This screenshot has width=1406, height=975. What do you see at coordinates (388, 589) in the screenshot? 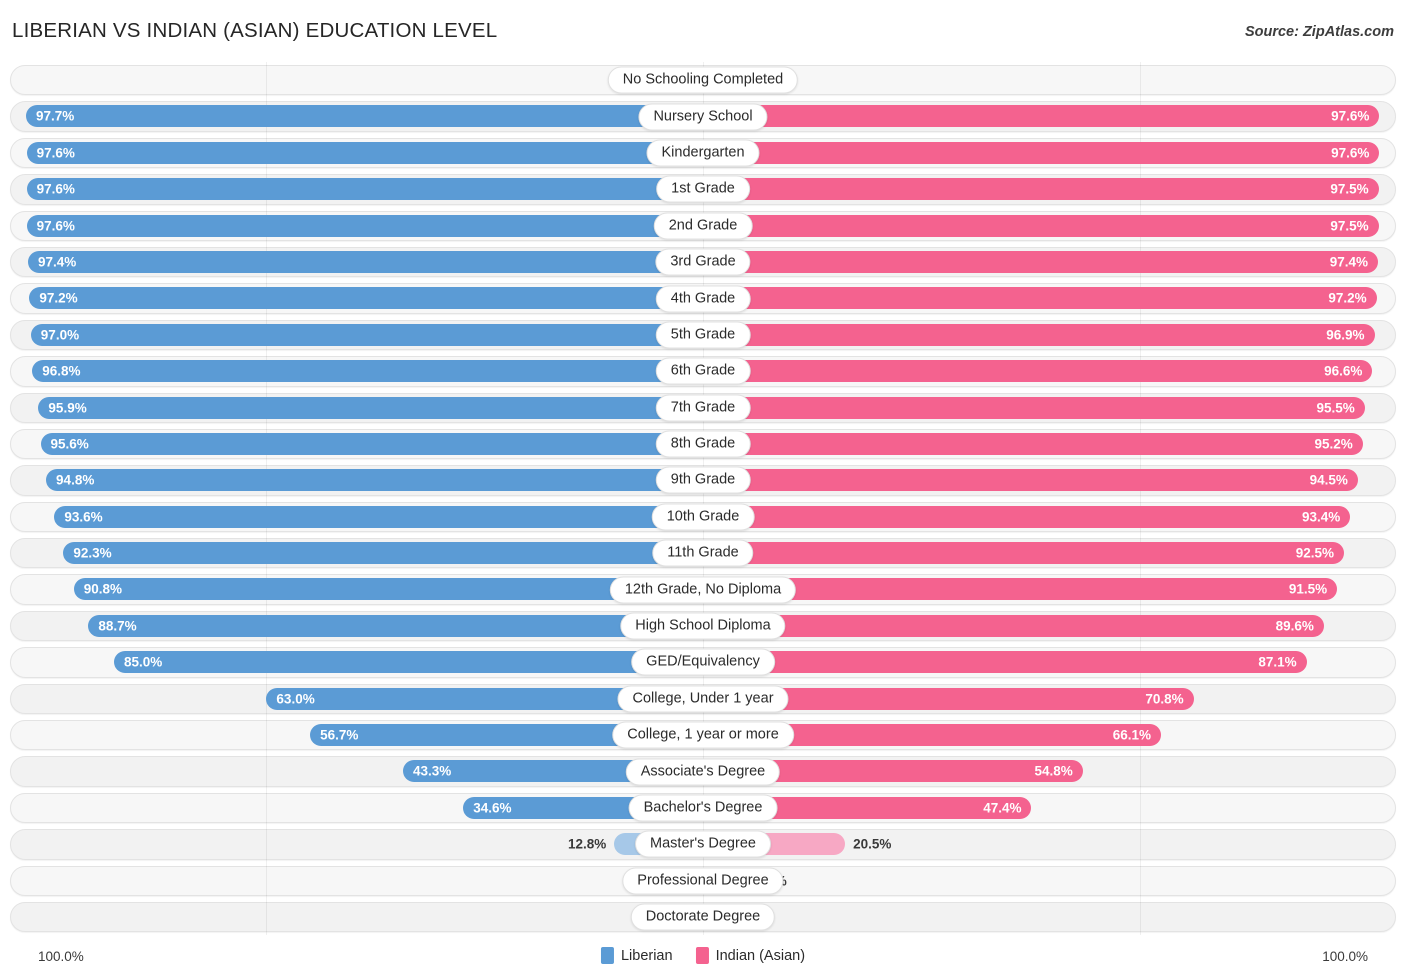
I see `bar-liberian: 90.8%` at bounding box center [388, 589].